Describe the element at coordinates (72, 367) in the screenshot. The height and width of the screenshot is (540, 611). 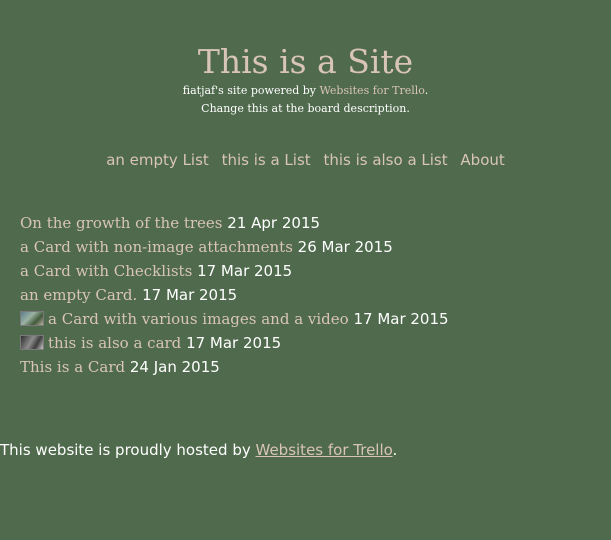
I see `card-link: This is a Card` at that location.